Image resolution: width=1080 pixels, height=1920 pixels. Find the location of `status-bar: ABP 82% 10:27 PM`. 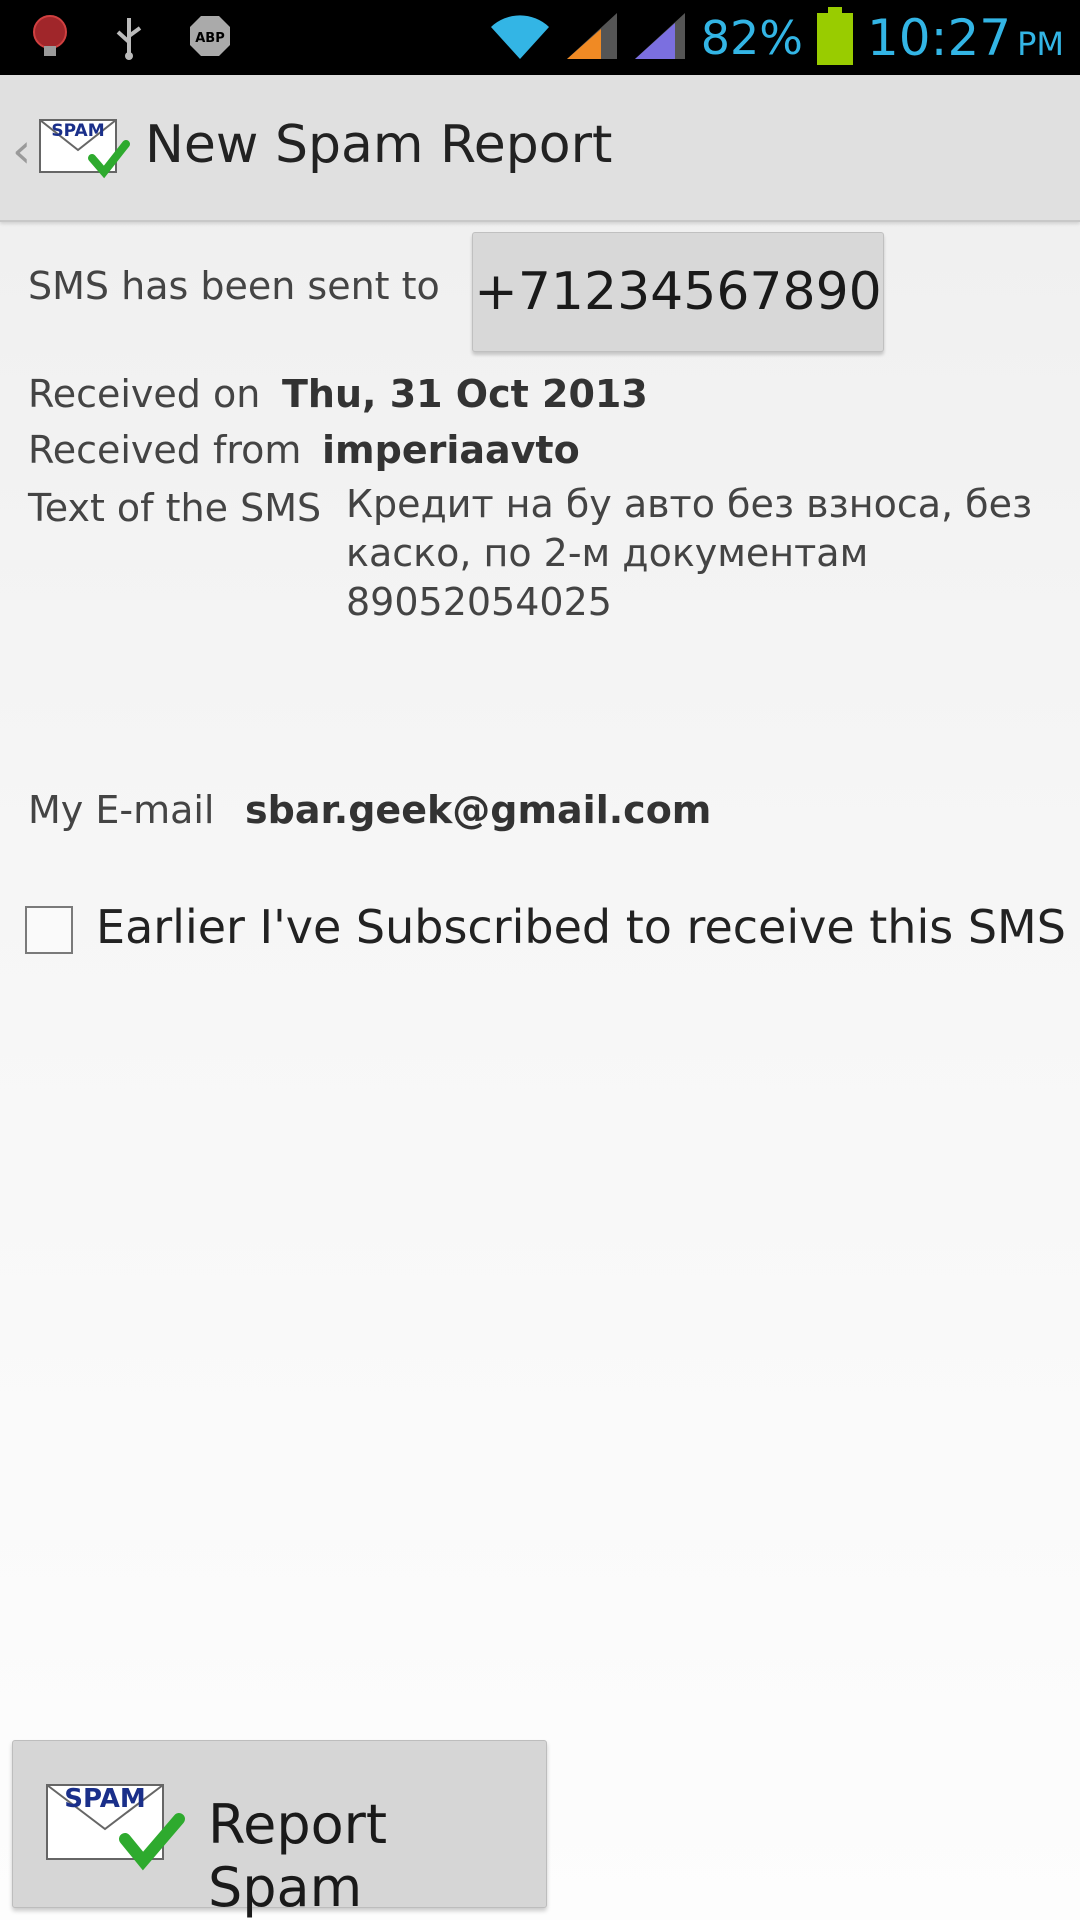

status-bar: ABP 82% 10:27 PM is located at coordinates (540, 37).